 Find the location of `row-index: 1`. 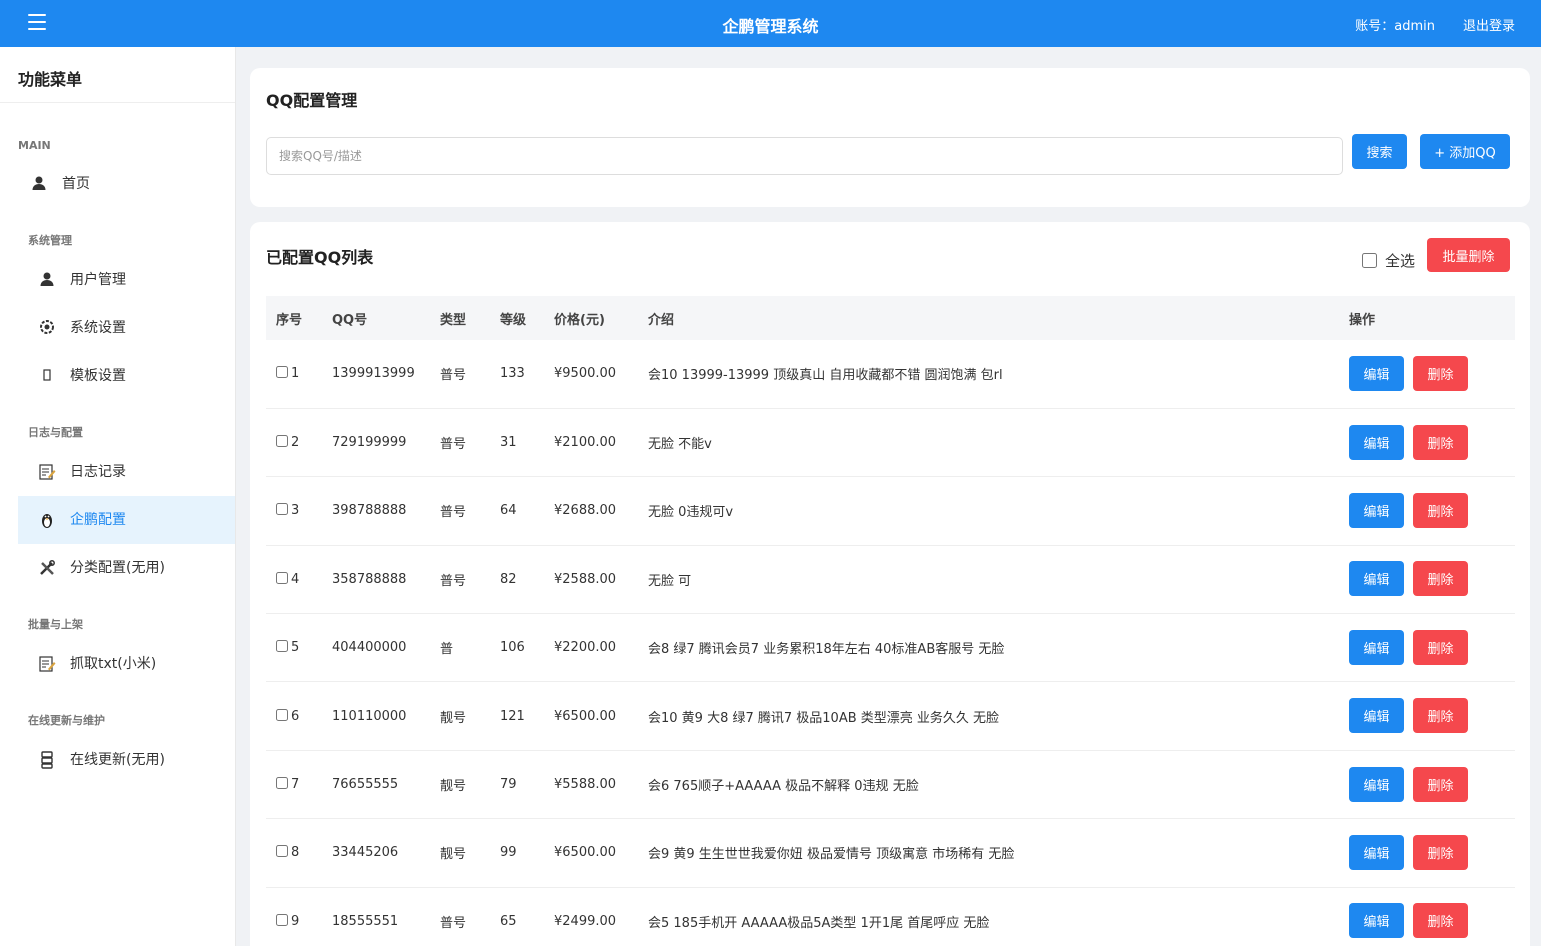

row-index: 1 is located at coordinates (295, 374).